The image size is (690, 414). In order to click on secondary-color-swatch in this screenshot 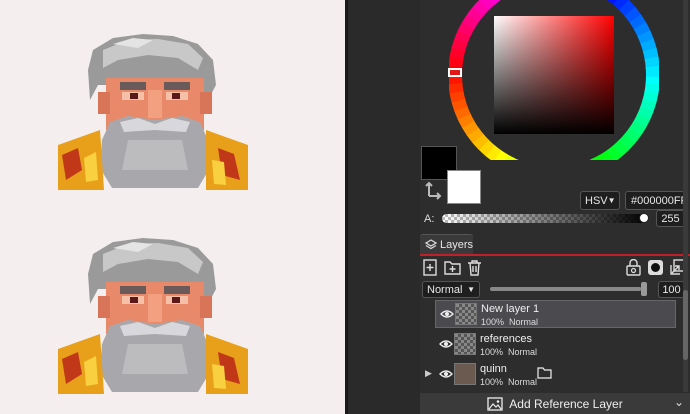, I will do `click(464, 187)`.